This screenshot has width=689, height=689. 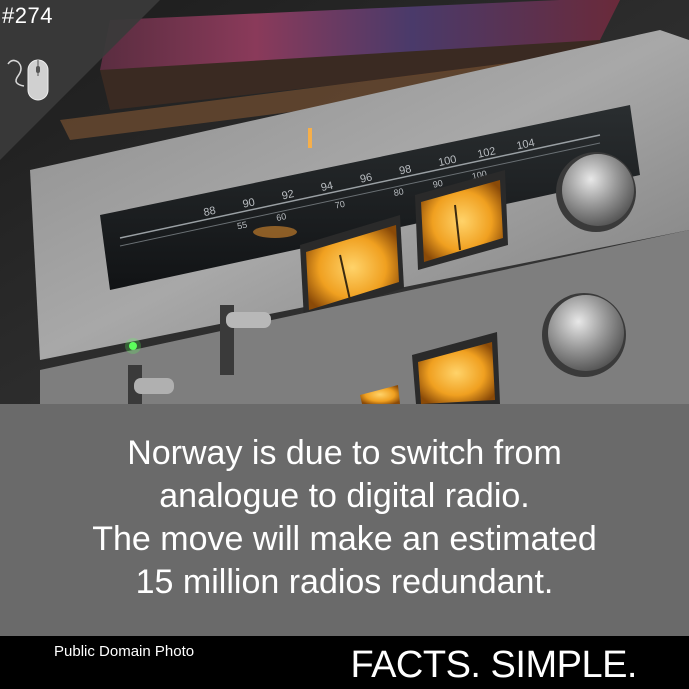 I want to click on fact-line: The move will make an estimated, so click(x=344, y=539).